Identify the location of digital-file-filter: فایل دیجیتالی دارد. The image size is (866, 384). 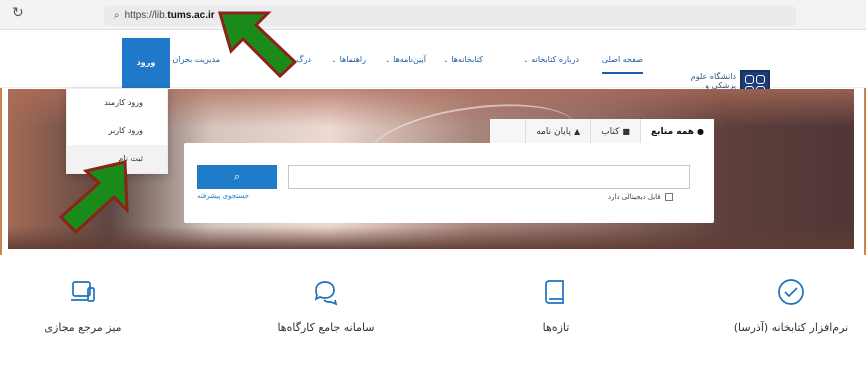
(640, 197).